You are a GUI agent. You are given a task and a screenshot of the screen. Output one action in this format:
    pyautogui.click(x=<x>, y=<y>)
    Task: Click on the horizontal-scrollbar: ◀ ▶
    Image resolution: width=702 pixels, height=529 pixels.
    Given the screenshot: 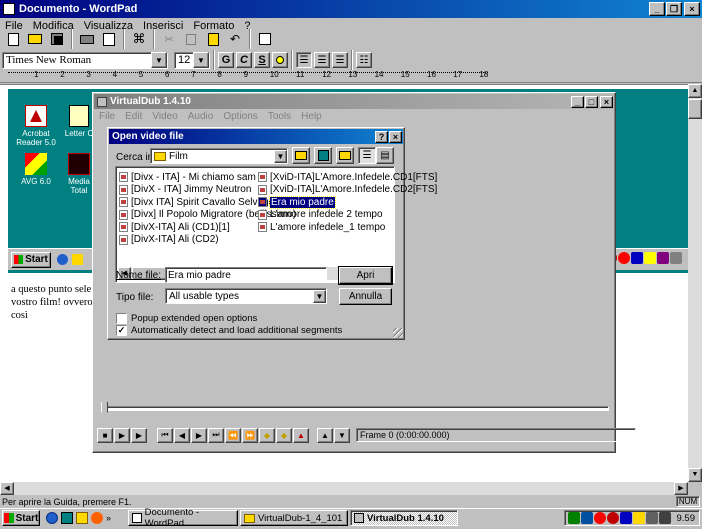 What is the action you would take?
    pyautogui.click(x=344, y=488)
    